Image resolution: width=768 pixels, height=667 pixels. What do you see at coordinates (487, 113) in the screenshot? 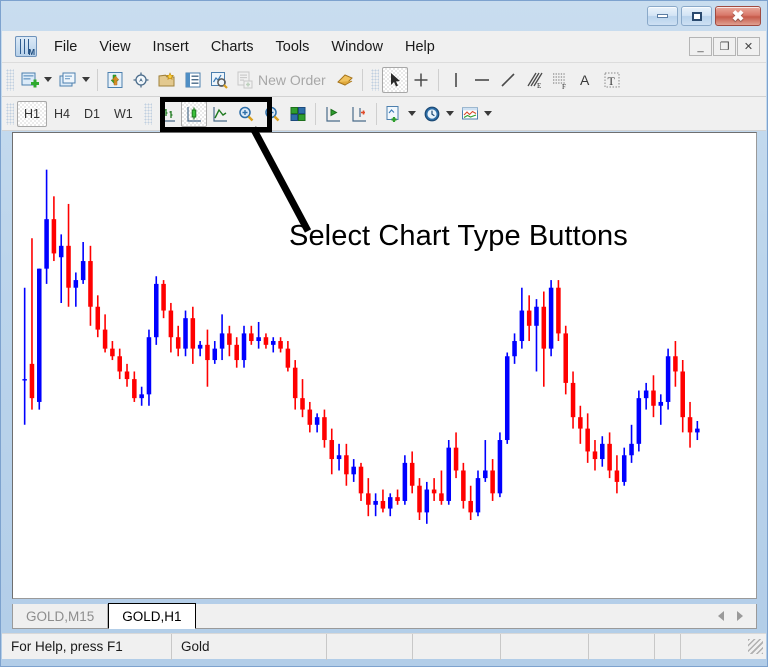
I see `templates-dropdown-caret` at bounding box center [487, 113].